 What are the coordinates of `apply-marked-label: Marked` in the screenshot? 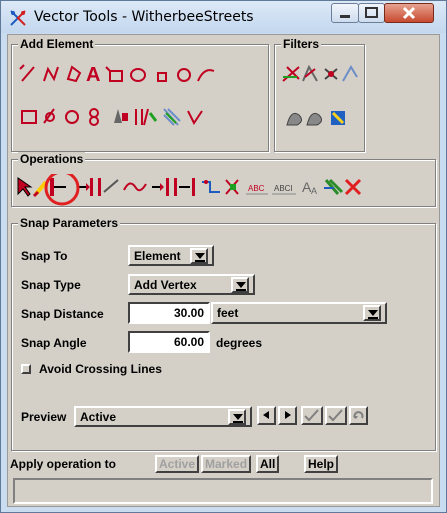 It's located at (226, 464).